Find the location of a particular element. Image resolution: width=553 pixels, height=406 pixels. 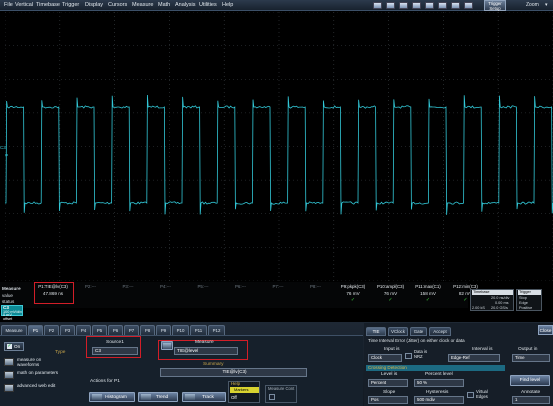

slope-dropdown: Pos is located at coordinates (388, 400).